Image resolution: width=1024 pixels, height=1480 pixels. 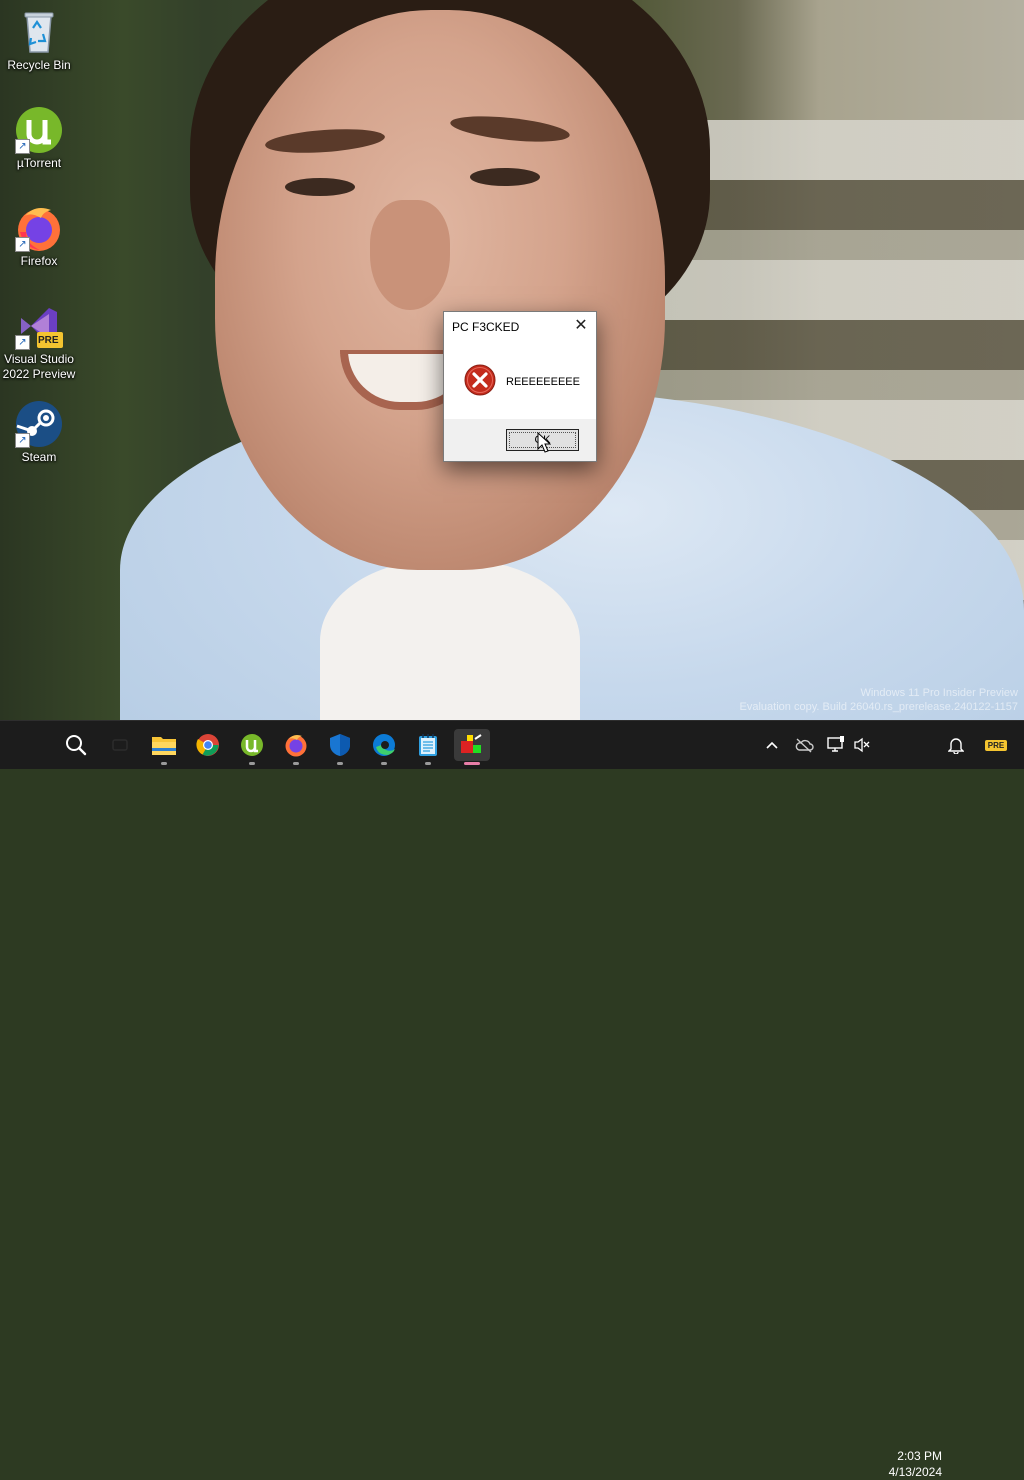 What do you see at coordinates (39, 424) in the screenshot?
I see `steam-icon: ↗` at bounding box center [39, 424].